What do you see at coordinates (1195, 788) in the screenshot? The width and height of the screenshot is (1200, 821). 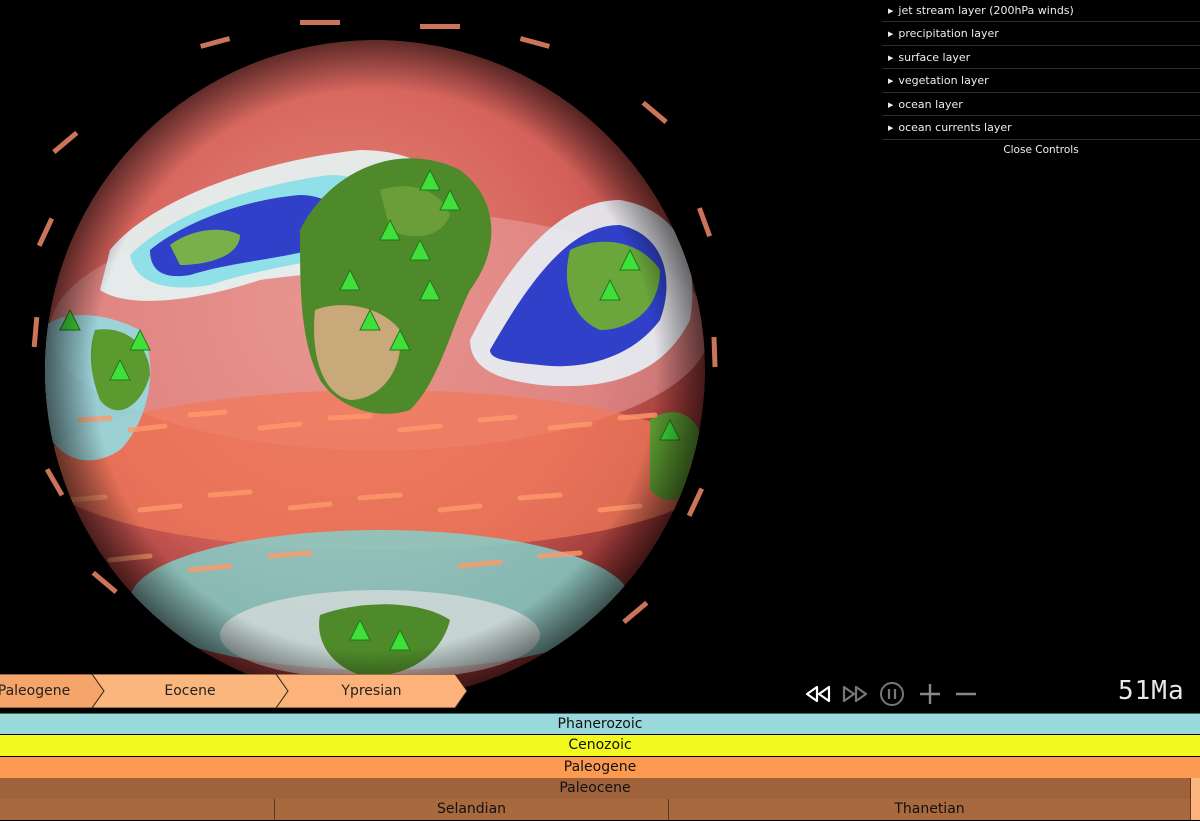 I see `timescale-epoch-next` at bounding box center [1195, 788].